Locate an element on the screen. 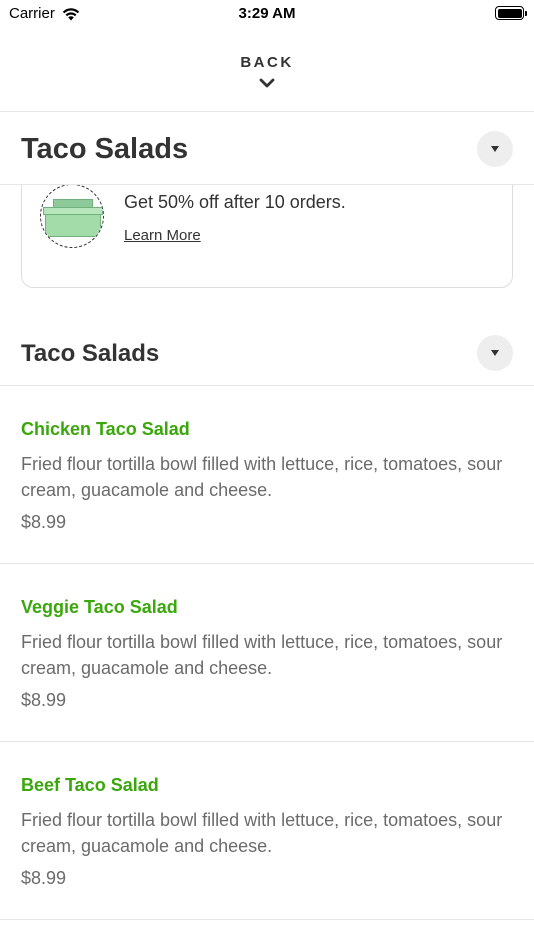 The height and width of the screenshot is (950, 534). item-name: Veggie Taco Salad is located at coordinates (99, 607).